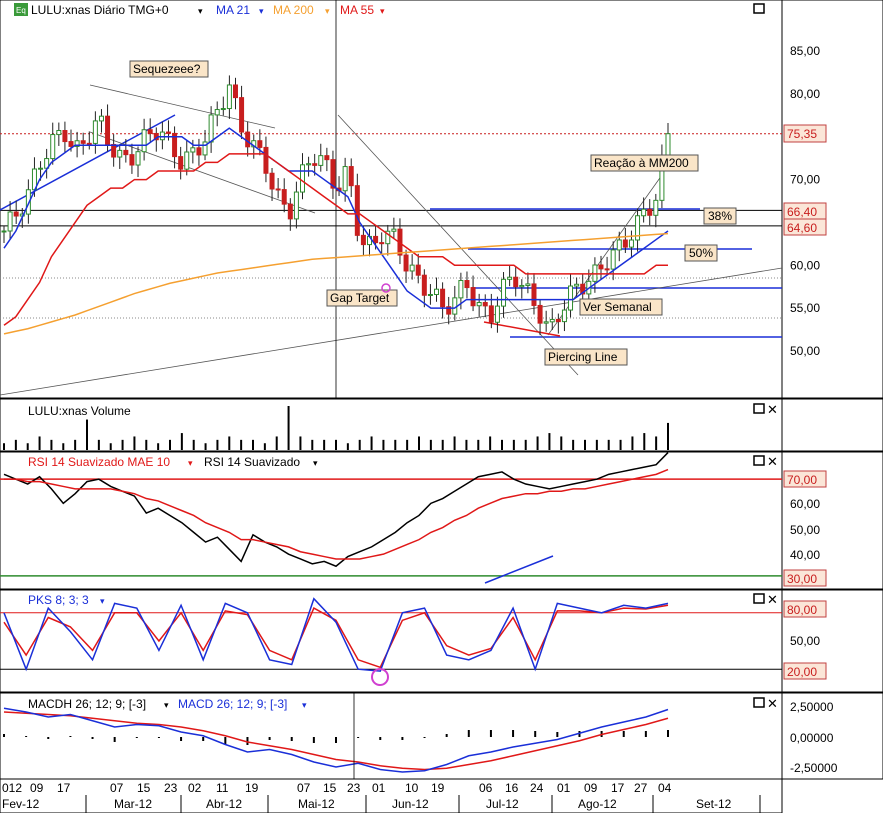 The image size is (883, 813). What do you see at coordinates (166, 705) in the screenshot?
I see `macd-a-dropdown-icon: ▾` at bounding box center [166, 705].